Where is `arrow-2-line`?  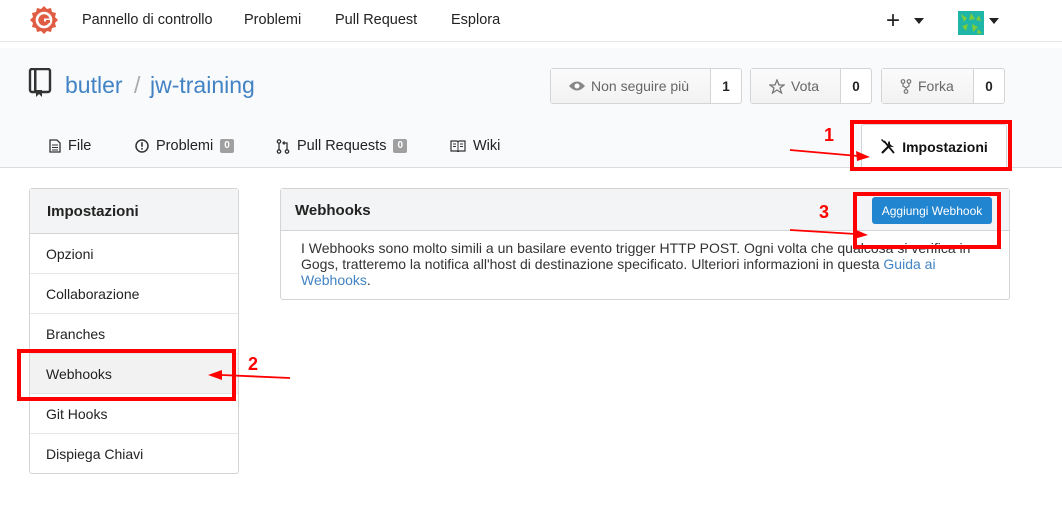 arrow-2-line is located at coordinates (256, 376).